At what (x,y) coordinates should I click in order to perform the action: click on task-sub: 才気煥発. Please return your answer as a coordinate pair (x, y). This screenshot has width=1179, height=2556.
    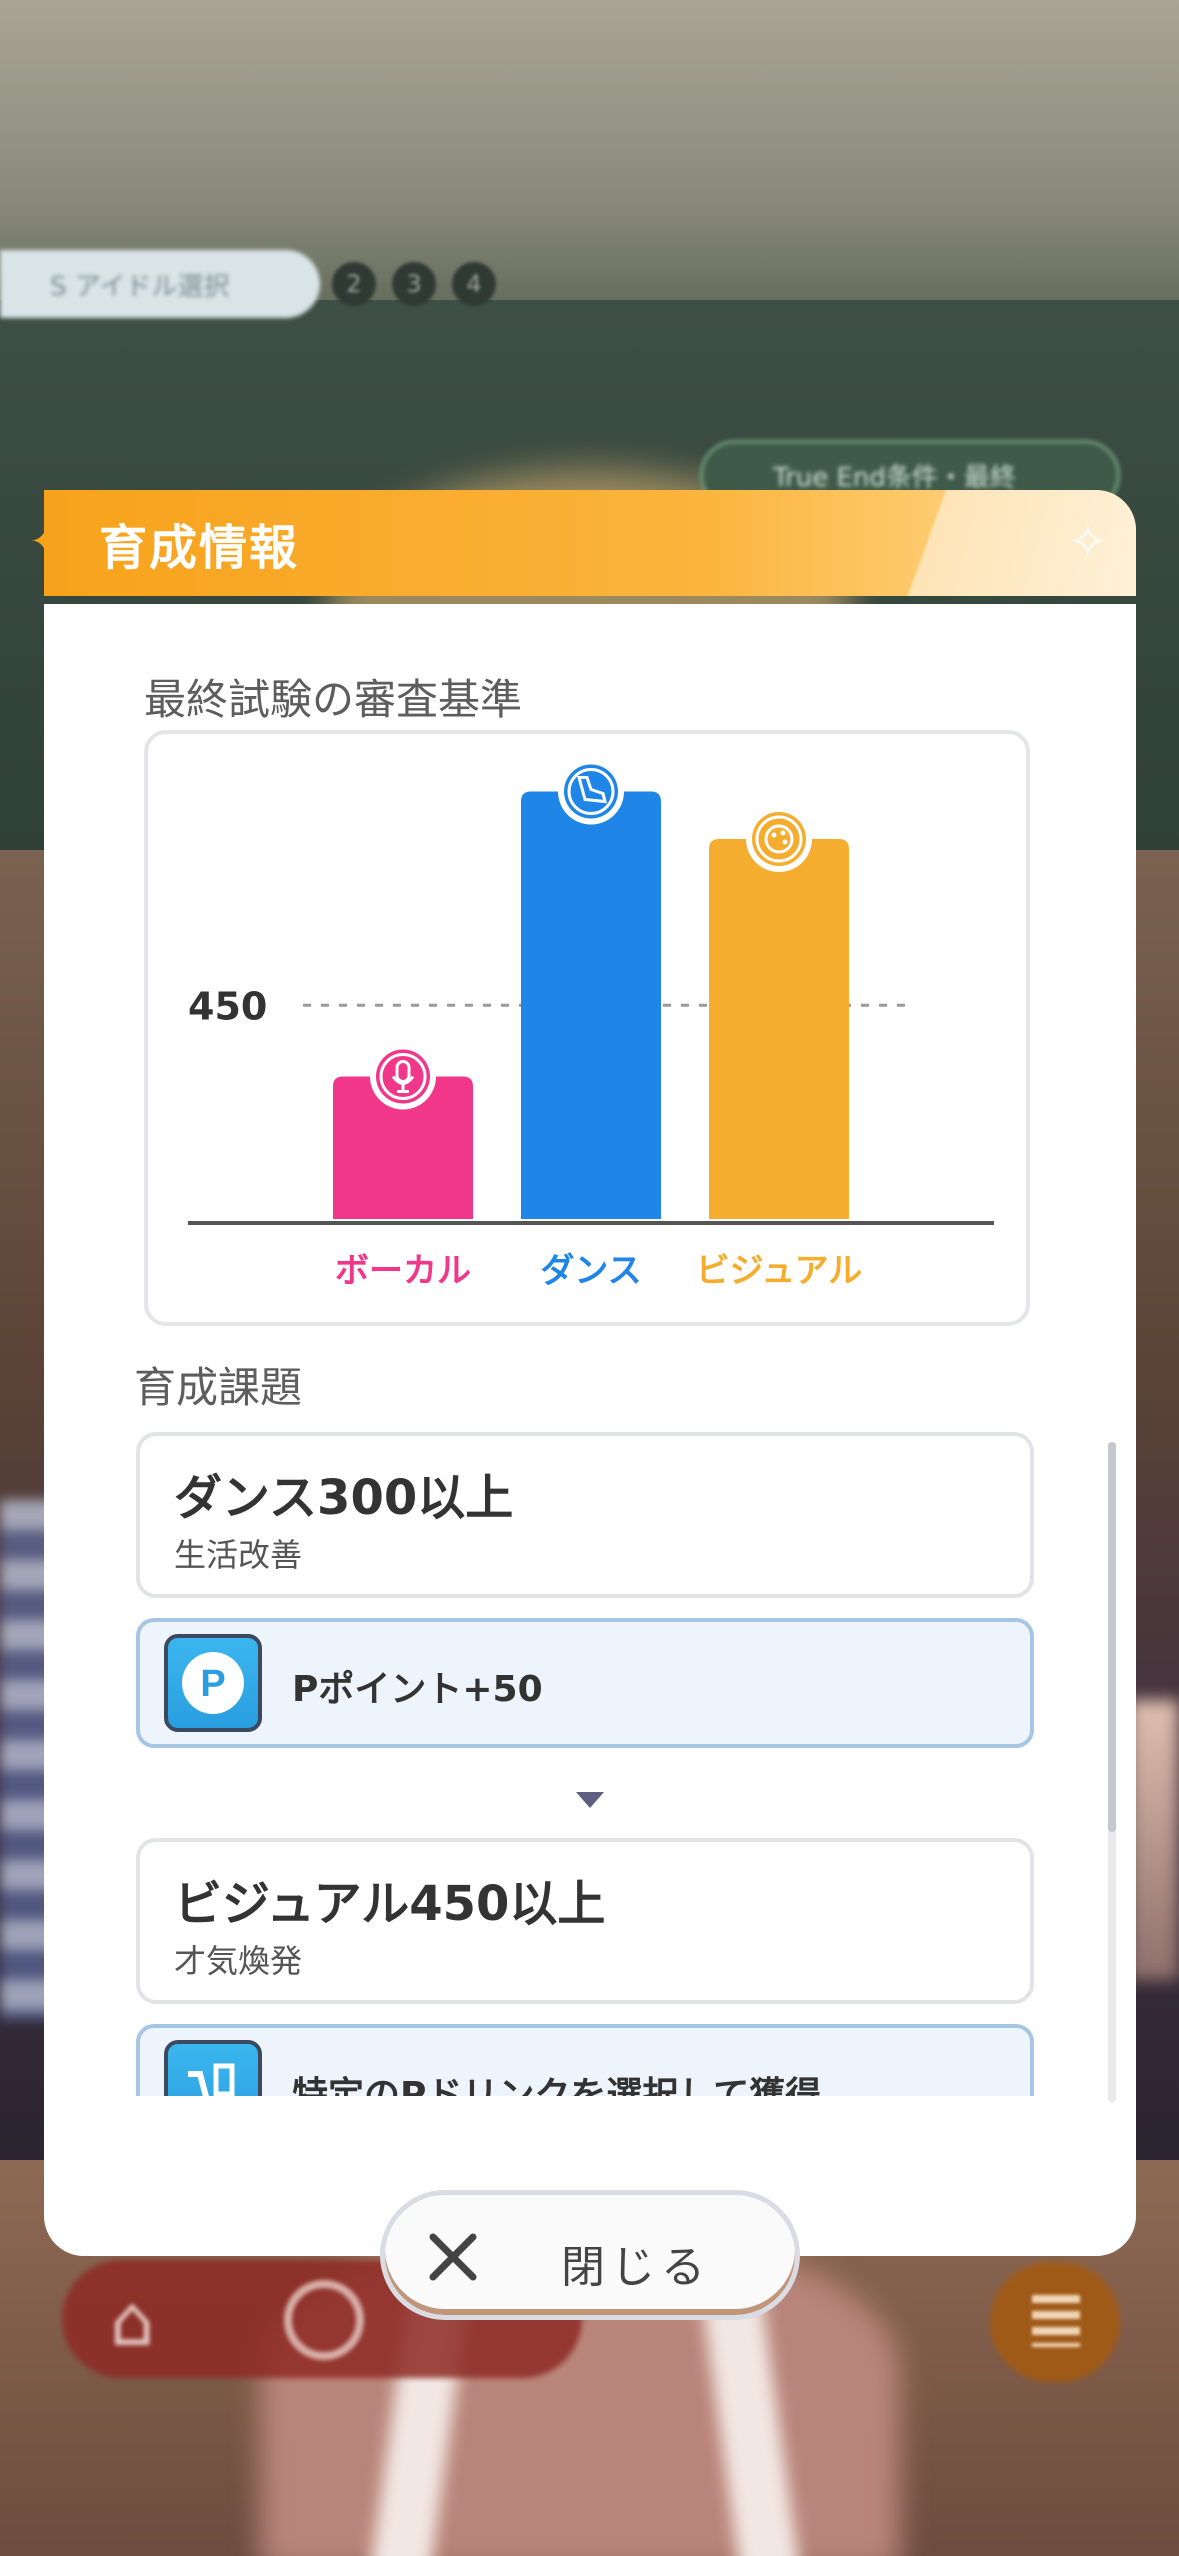
    Looking at the image, I should click on (238, 1961).